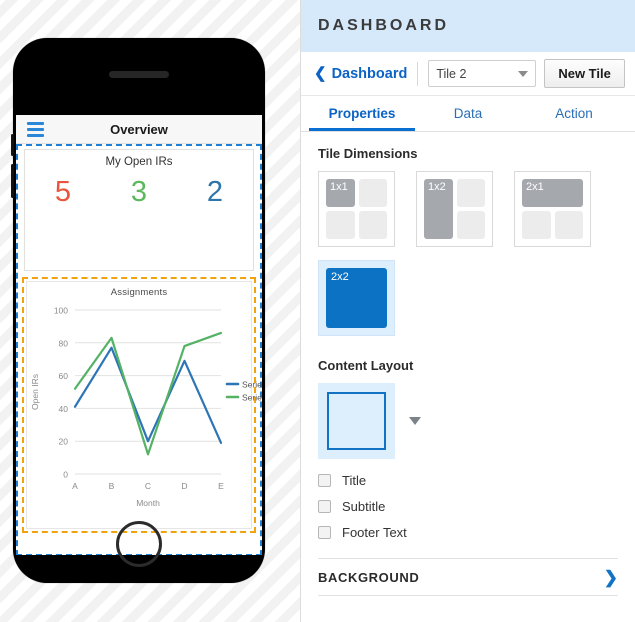 The image size is (635, 622). What do you see at coordinates (35, 129) in the screenshot?
I see `hamburger-menu-icon` at bounding box center [35, 129].